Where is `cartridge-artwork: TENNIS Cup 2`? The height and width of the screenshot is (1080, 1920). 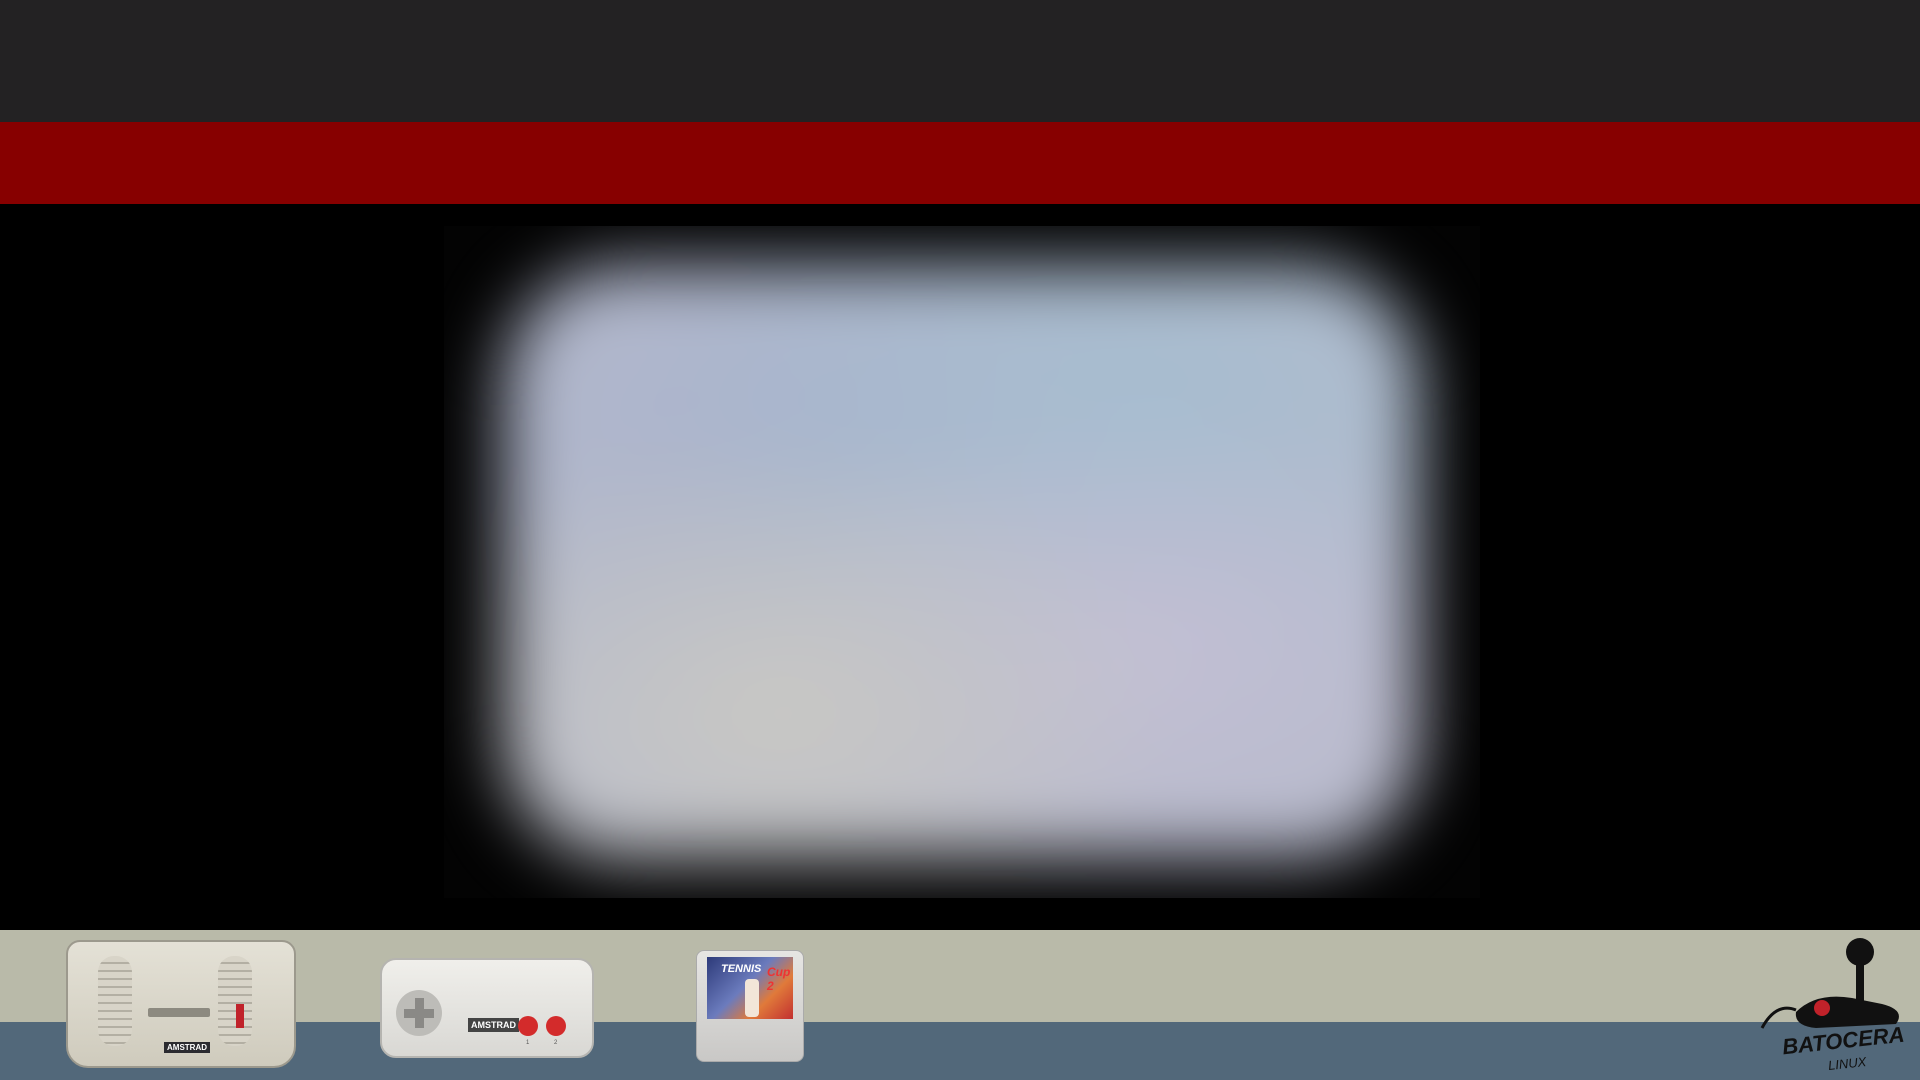 cartridge-artwork: TENNIS Cup 2 is located at coordinates (750, 988).